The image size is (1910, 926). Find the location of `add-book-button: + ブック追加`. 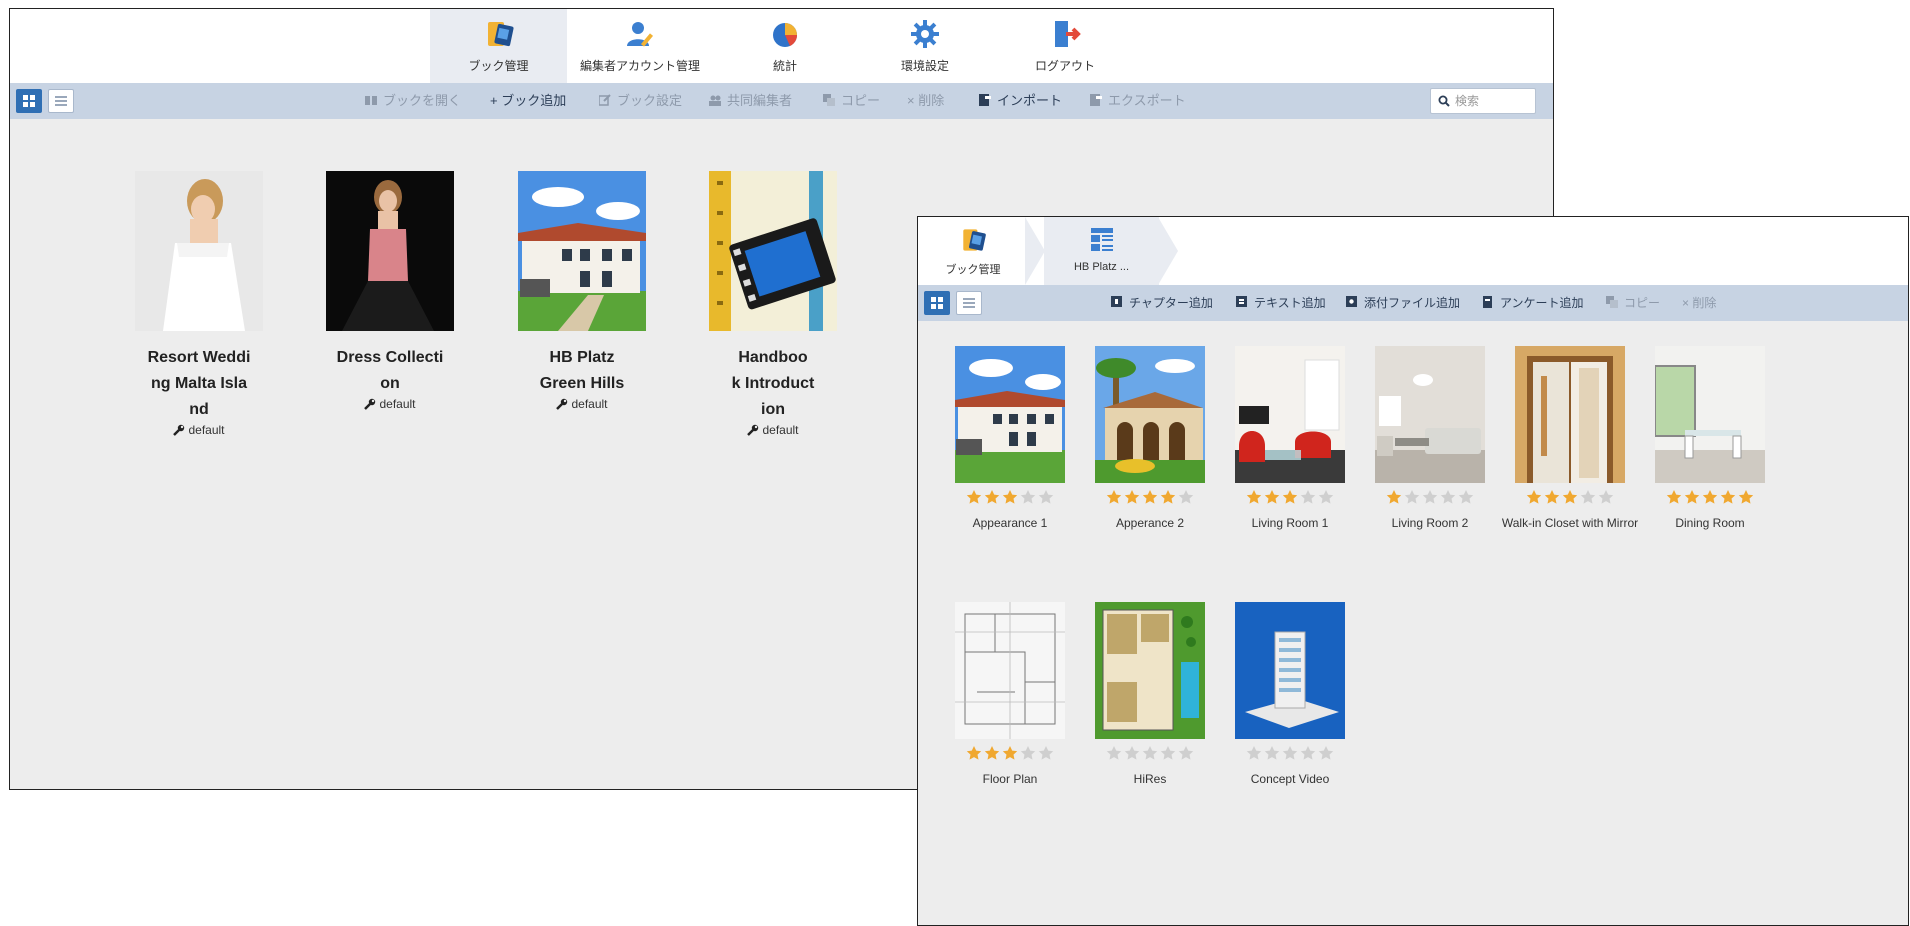

add-book-button: + ブック追加 is located at coordinates (528, 101).